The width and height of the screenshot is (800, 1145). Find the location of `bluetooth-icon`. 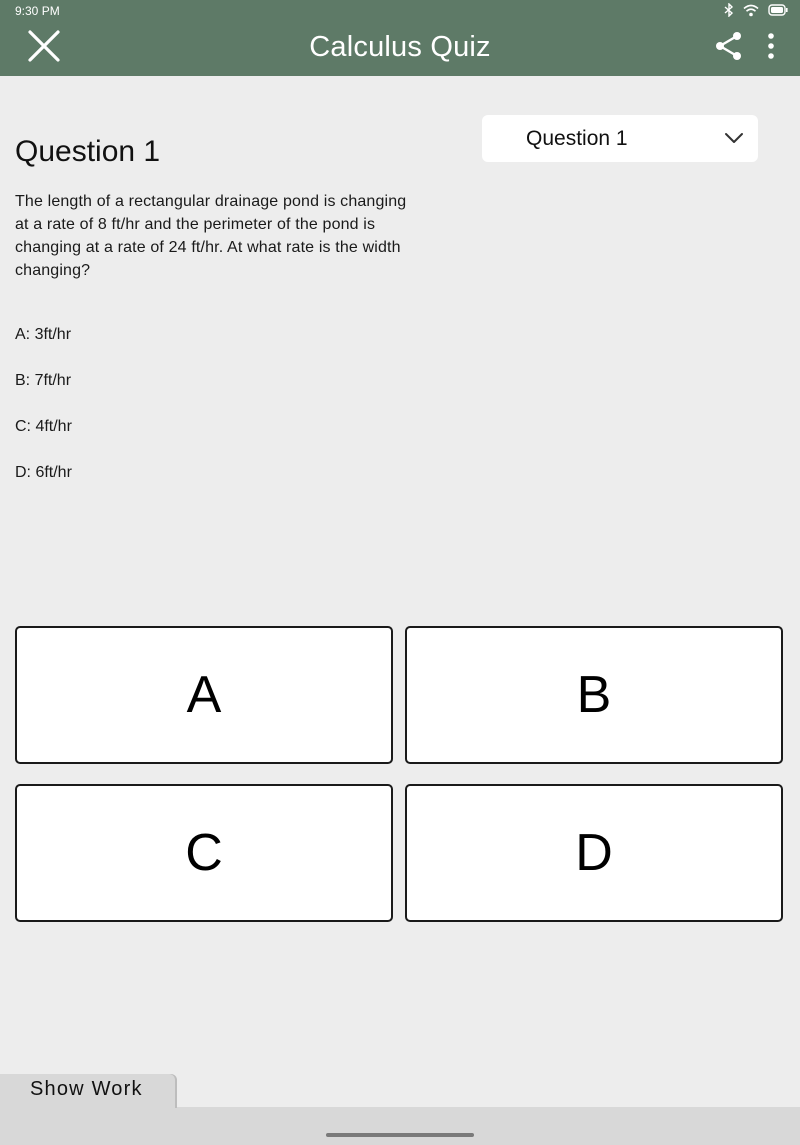

bluetooth-icon is located at coordinates (729, 10).